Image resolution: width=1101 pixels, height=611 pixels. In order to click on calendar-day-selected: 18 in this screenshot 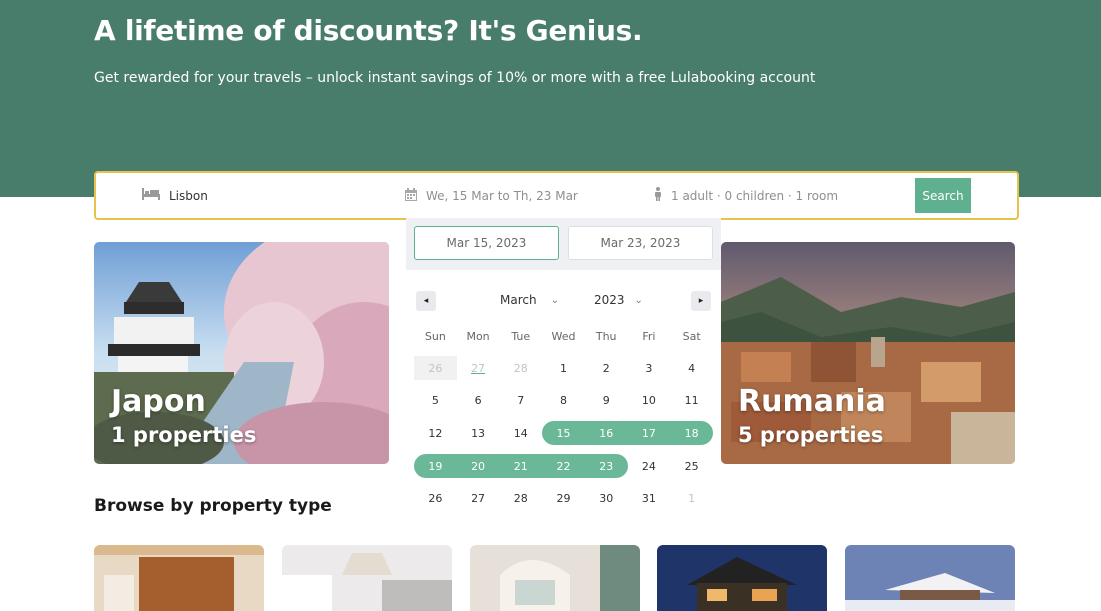, I will do `click(691, 433)`.